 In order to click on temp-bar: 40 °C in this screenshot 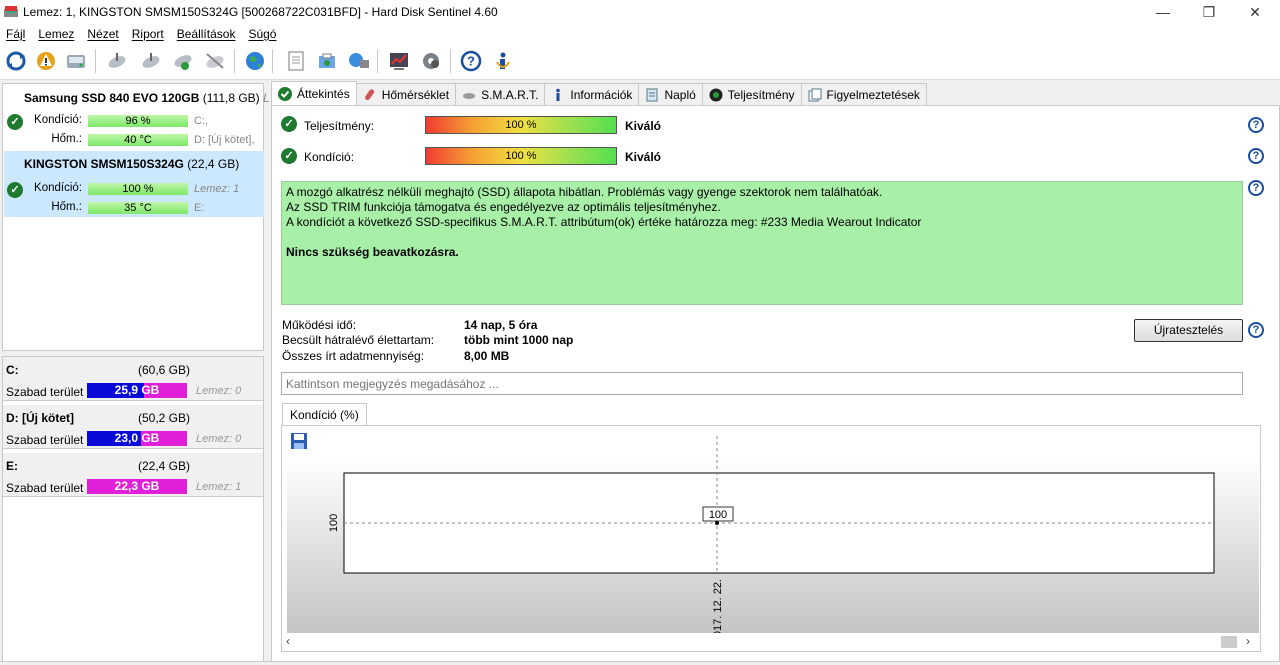, I will do `click(138, 140)`.